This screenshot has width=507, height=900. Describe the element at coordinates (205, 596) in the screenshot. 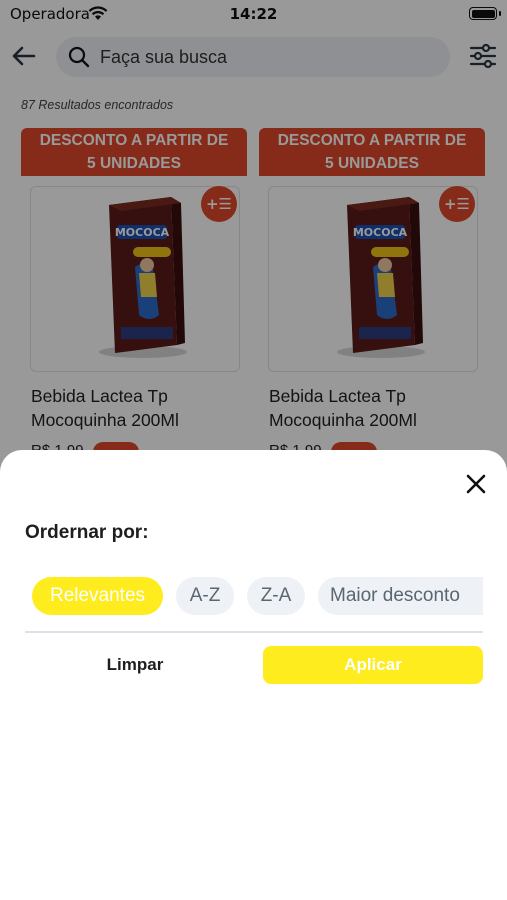

I see `sort-option-a-z: A-Z` at that location.